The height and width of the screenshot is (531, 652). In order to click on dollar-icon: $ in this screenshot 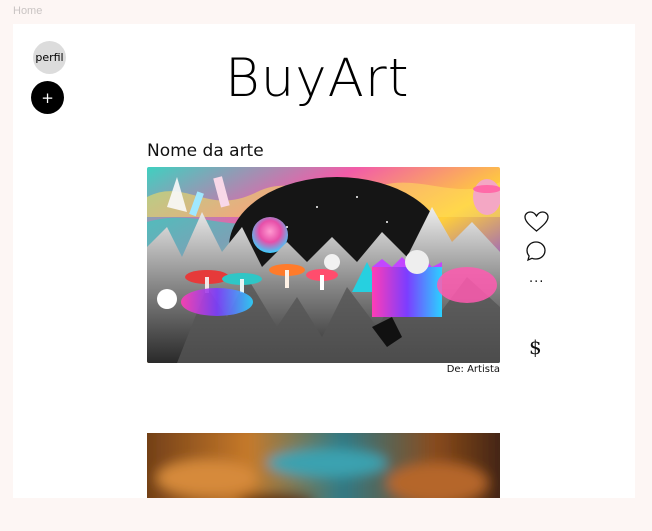, I will do `click(535, 347)`.